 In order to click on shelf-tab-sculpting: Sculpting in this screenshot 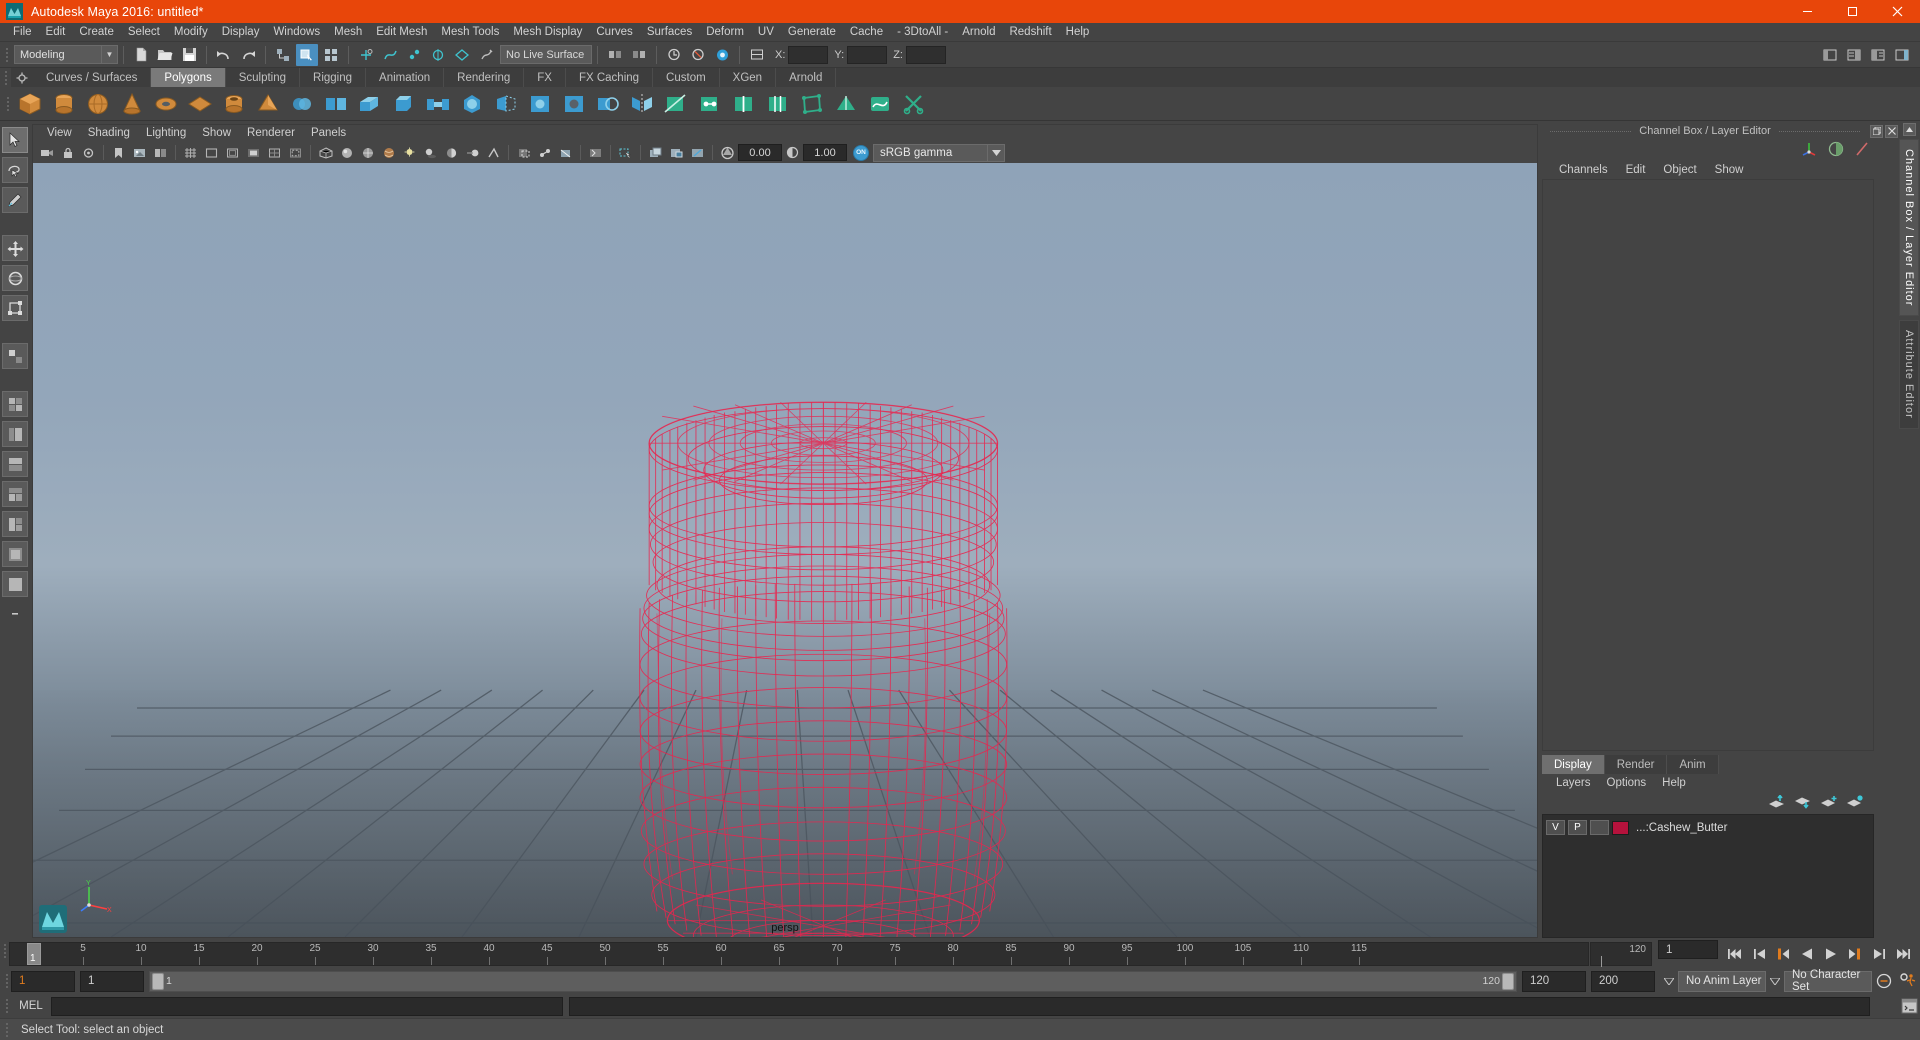, I will do `click(263, 77)`.